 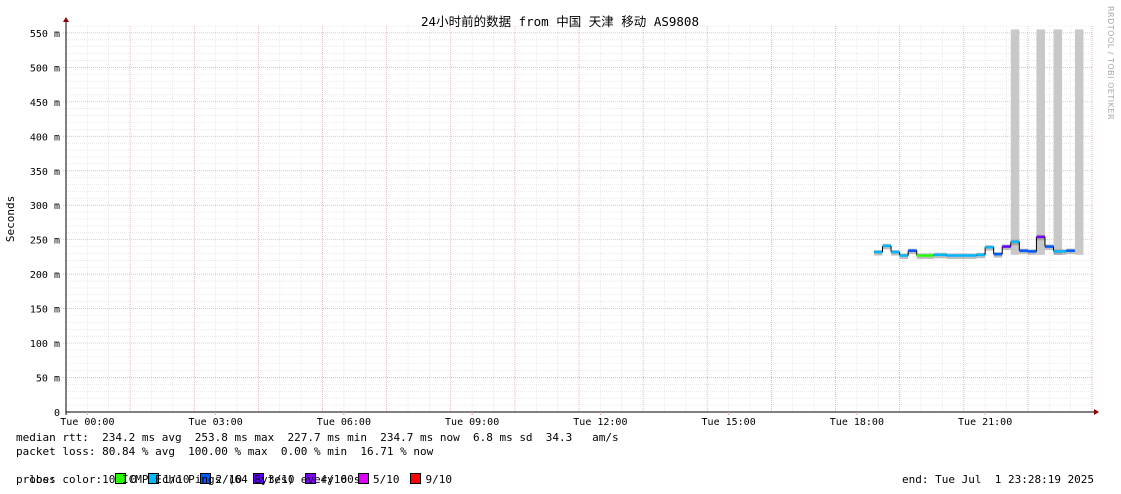 What do you see at coordinates (1110, 63) in the screenshot?
I see `rrdtool-watermark: RRDTOOL / TOBI OETIKER` at bounding box center [1110, 63].